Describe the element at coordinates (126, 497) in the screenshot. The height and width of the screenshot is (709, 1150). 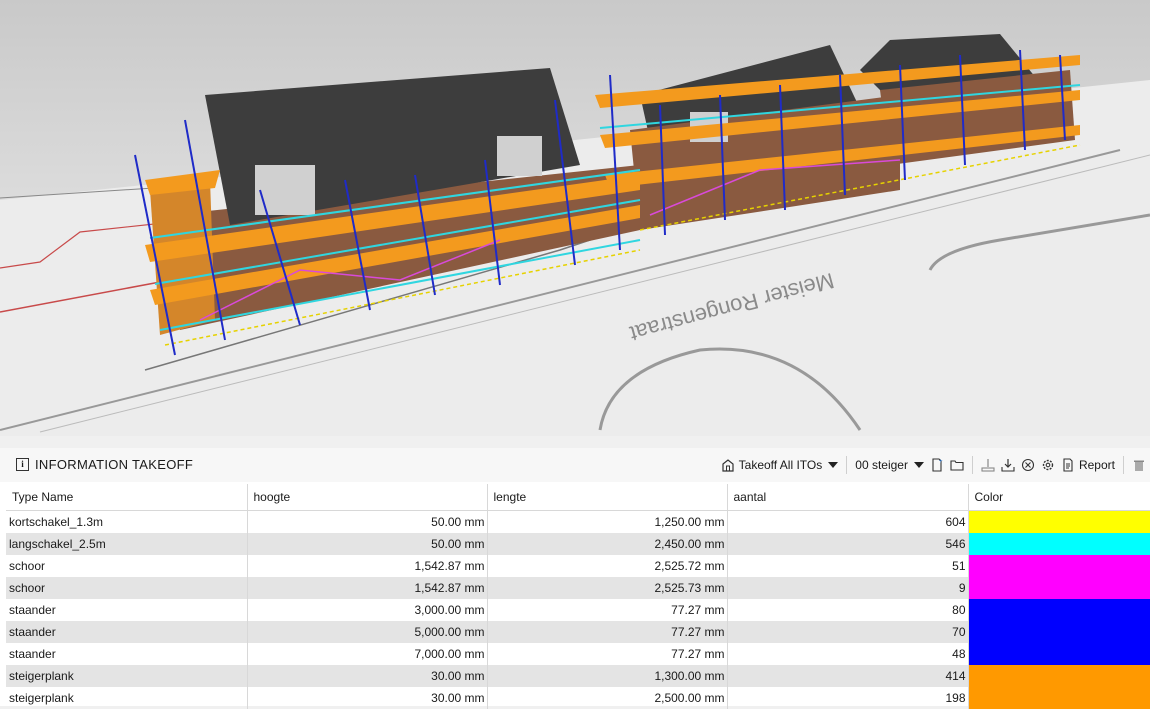
I see `column-header-type-name: Type Name` at that location.